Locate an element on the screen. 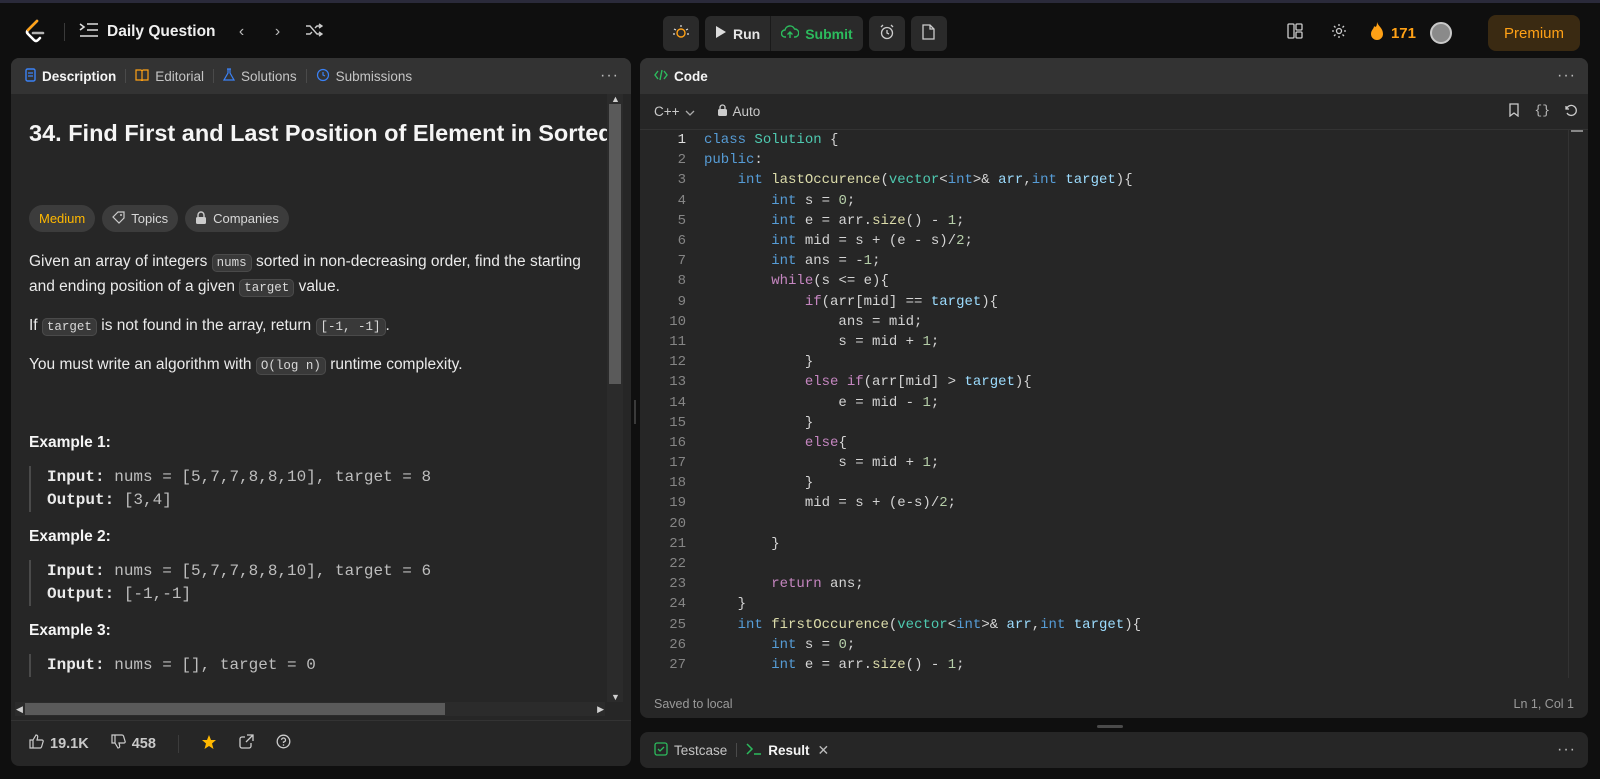 This screenshot has width=1600, height=779. language-select: C++ is located at coordinates (674, 111).